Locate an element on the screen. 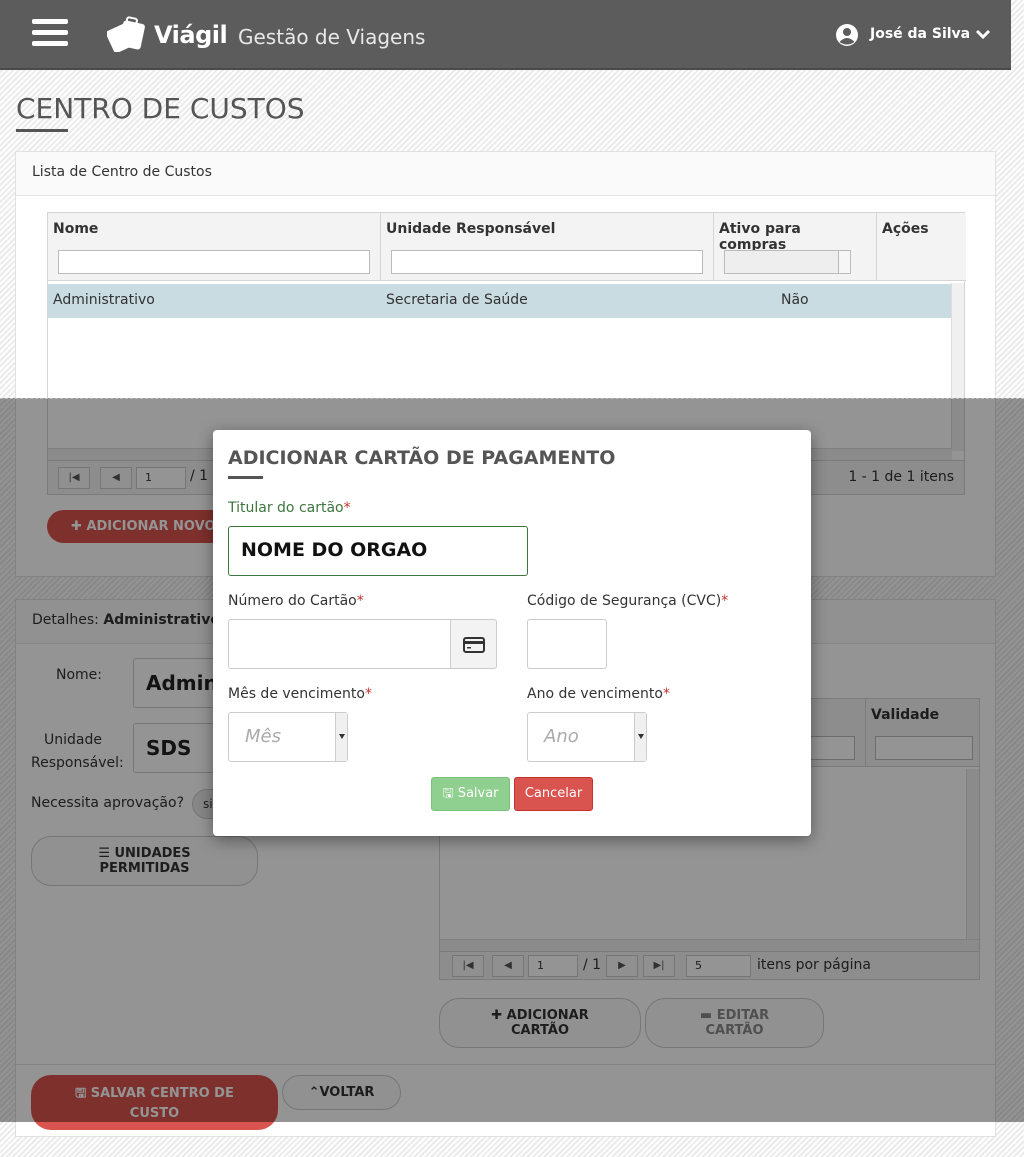 The image size is (1024, 1157). title-underline is located at coordinates (42, 130).